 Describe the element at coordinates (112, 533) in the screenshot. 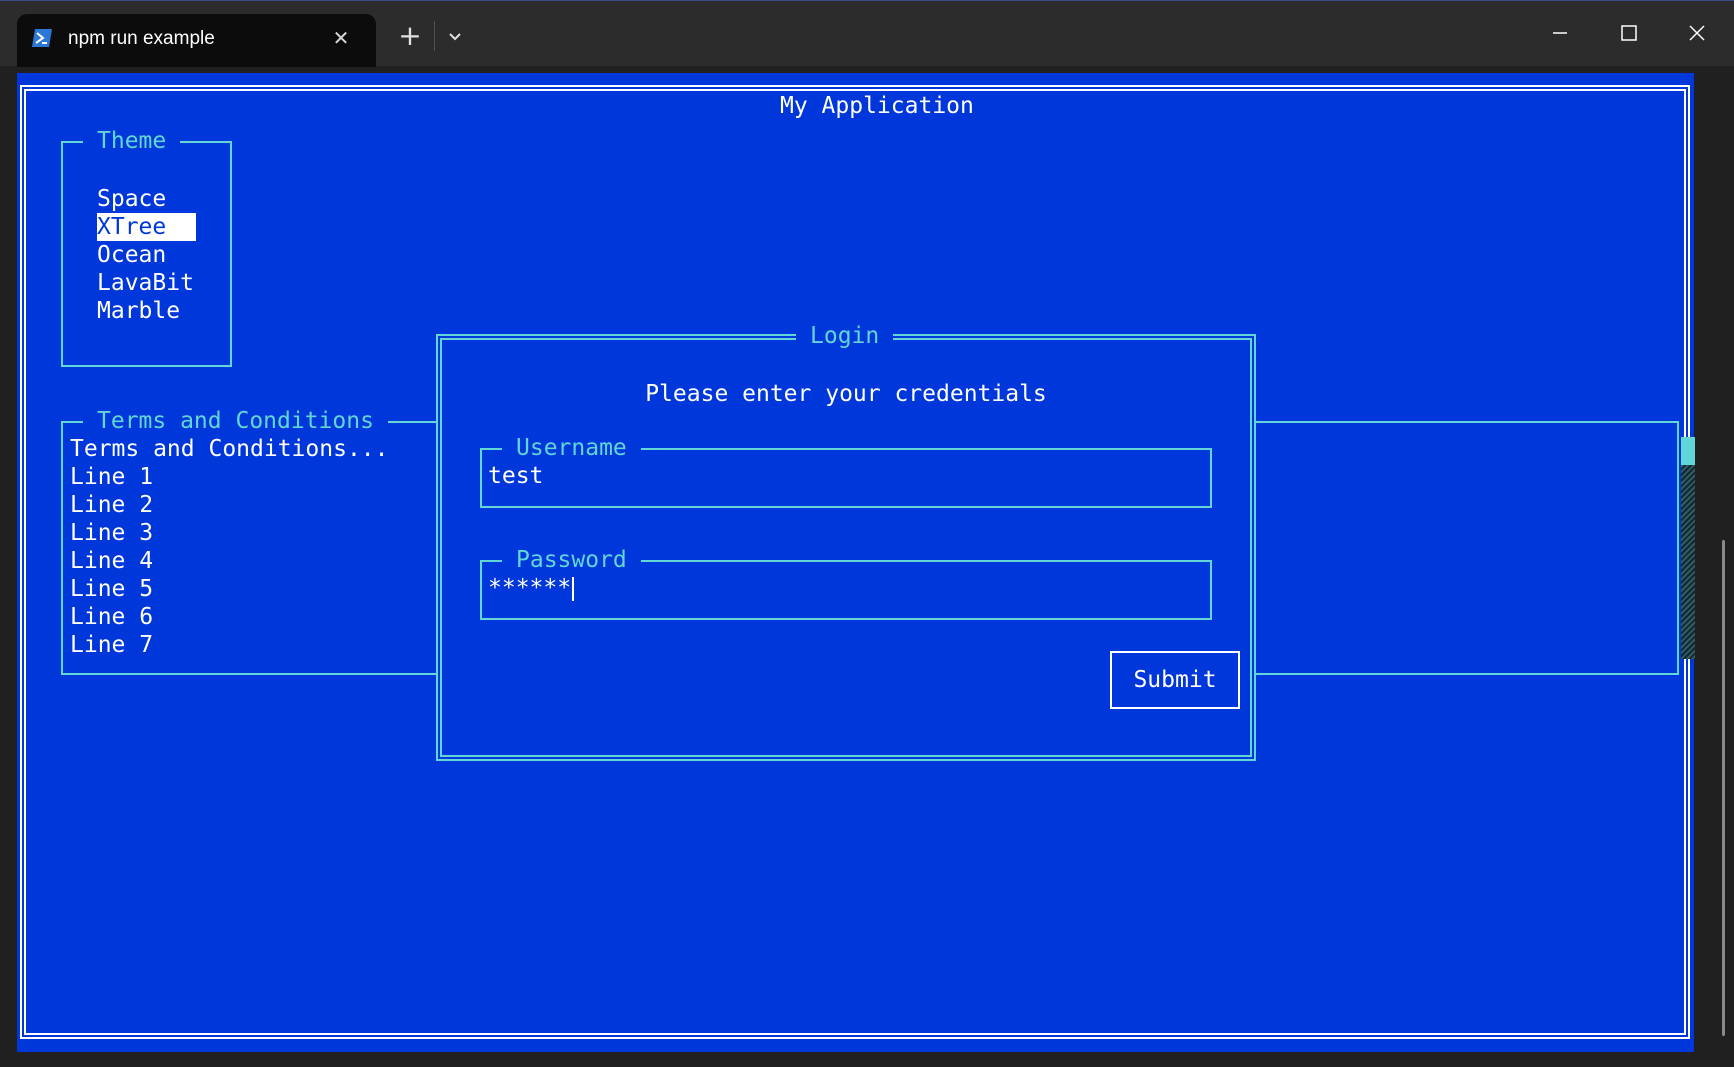

I see `terms-line: Line 3` at that location.